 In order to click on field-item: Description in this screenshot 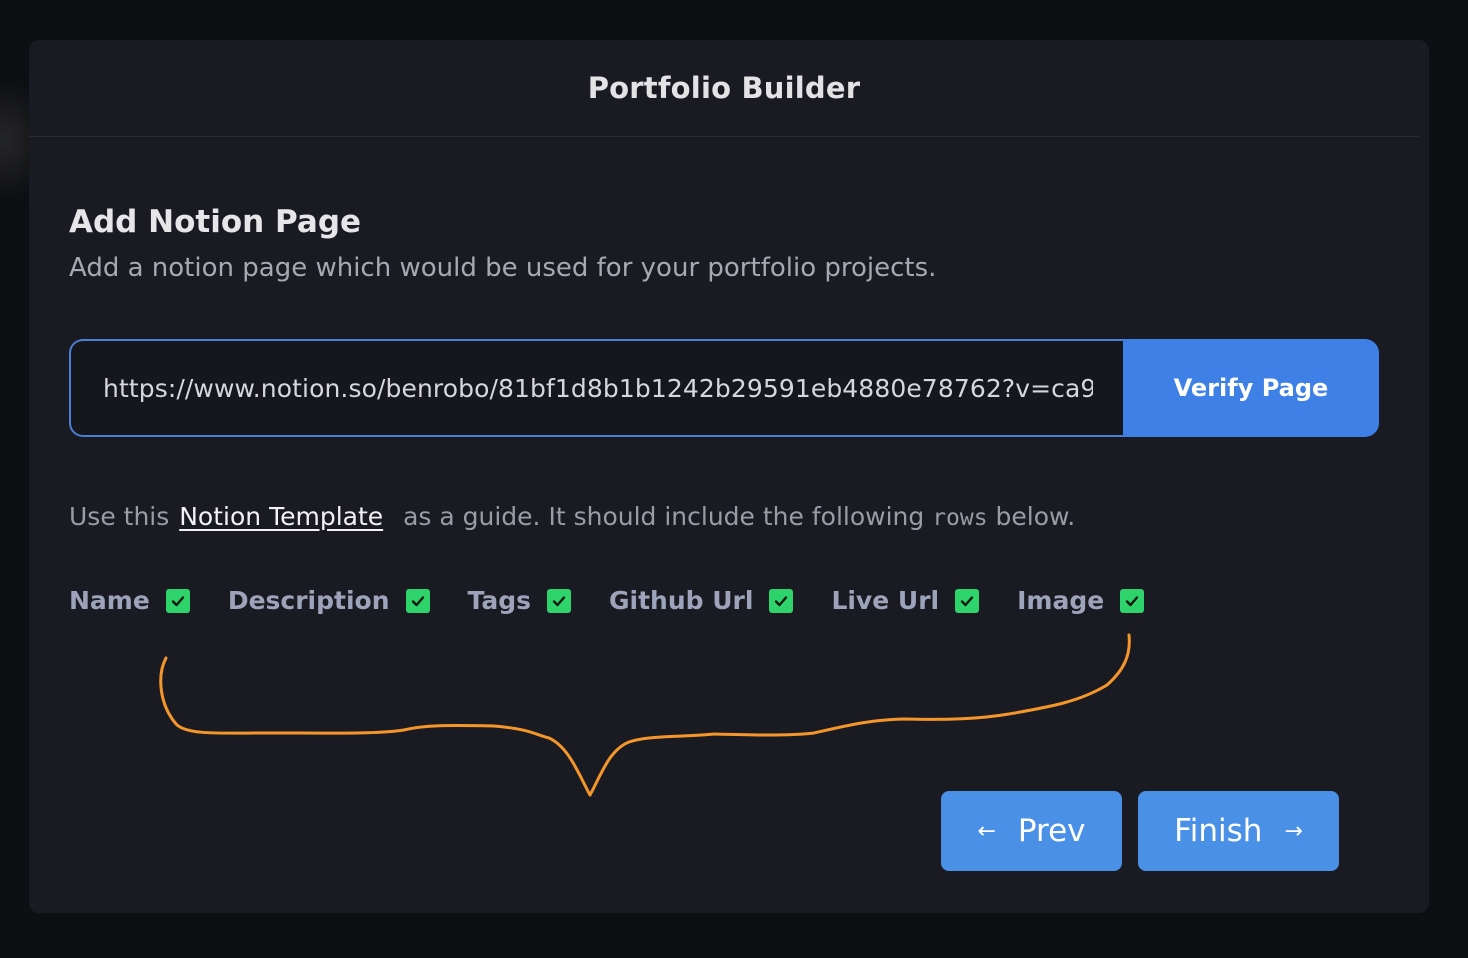, I will do `click(329, 600)`.